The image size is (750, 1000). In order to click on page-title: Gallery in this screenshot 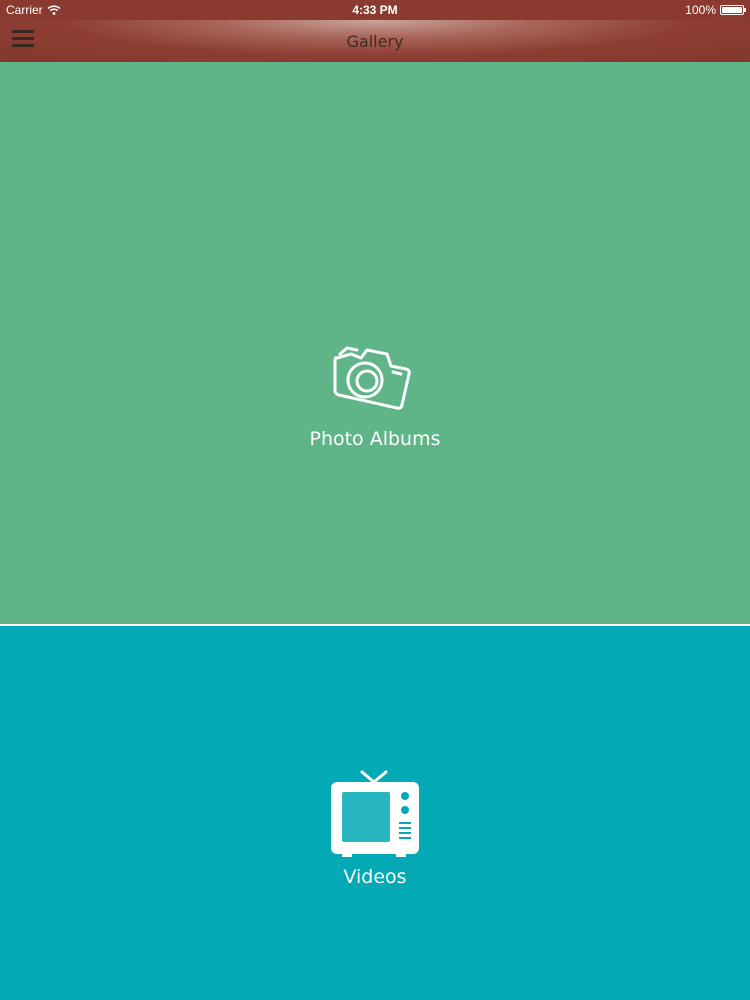, I will do `click(375, 41)`.